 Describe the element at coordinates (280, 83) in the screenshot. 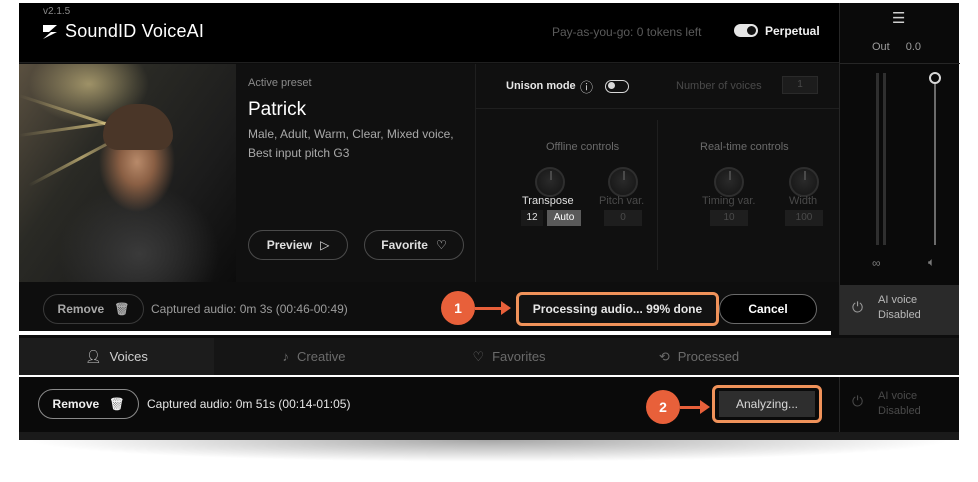

I see `active-preset-label: Active preset` at that location.